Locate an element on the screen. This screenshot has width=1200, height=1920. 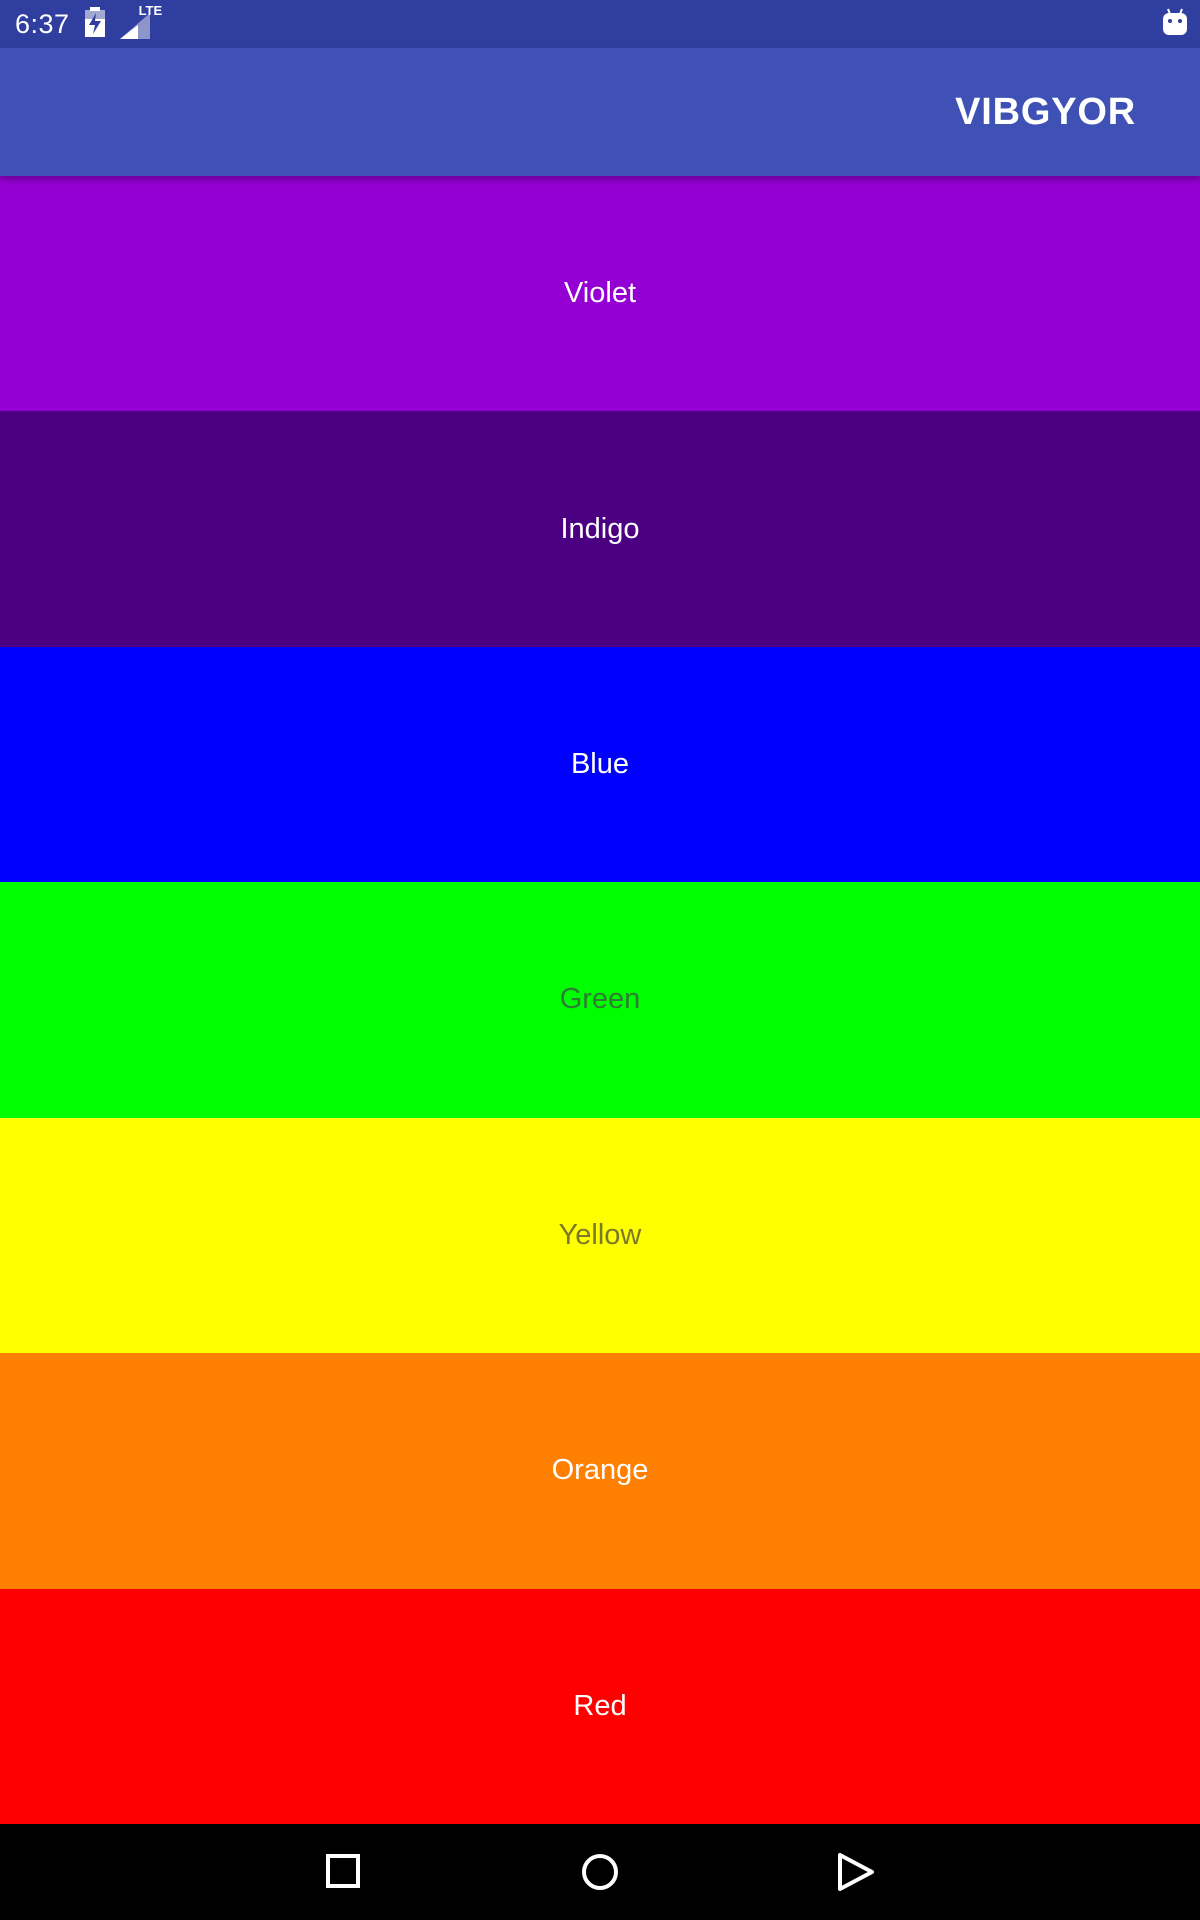
color-label: Indigo is located at coordinates (600, 528).